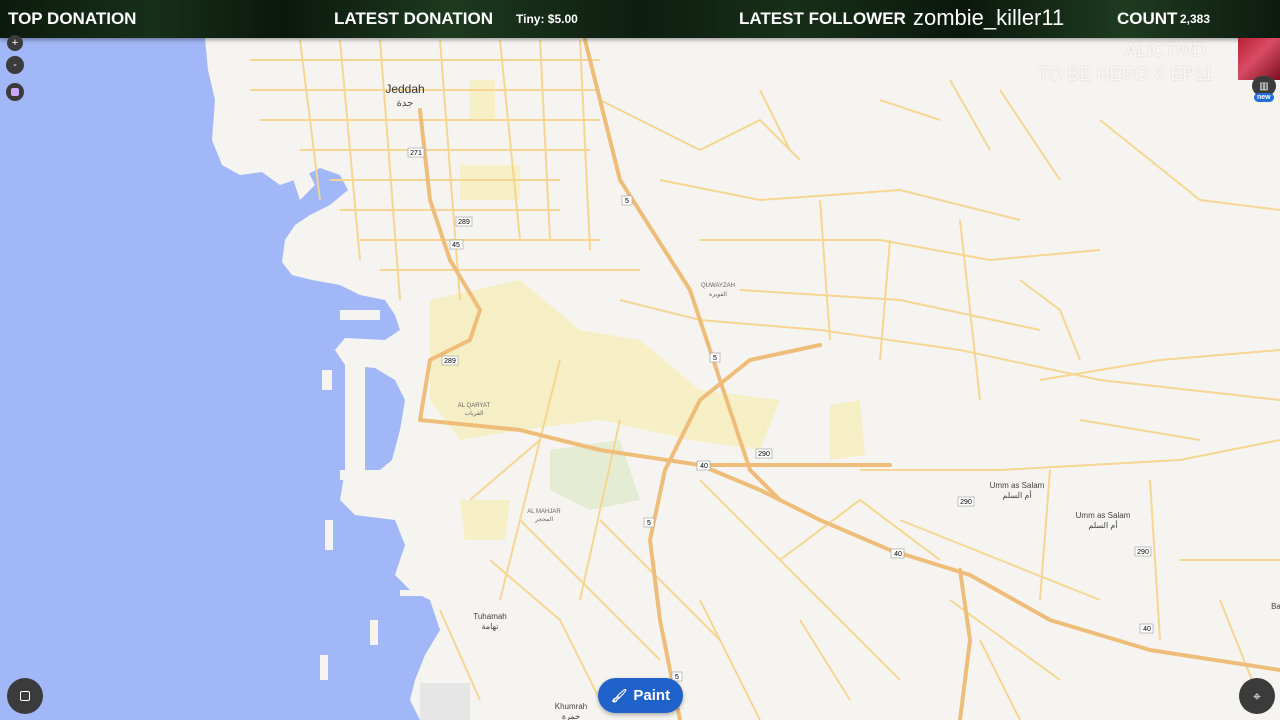  I want to click on label-al-mahjar: AL MAHJAR, so click(544, 512).